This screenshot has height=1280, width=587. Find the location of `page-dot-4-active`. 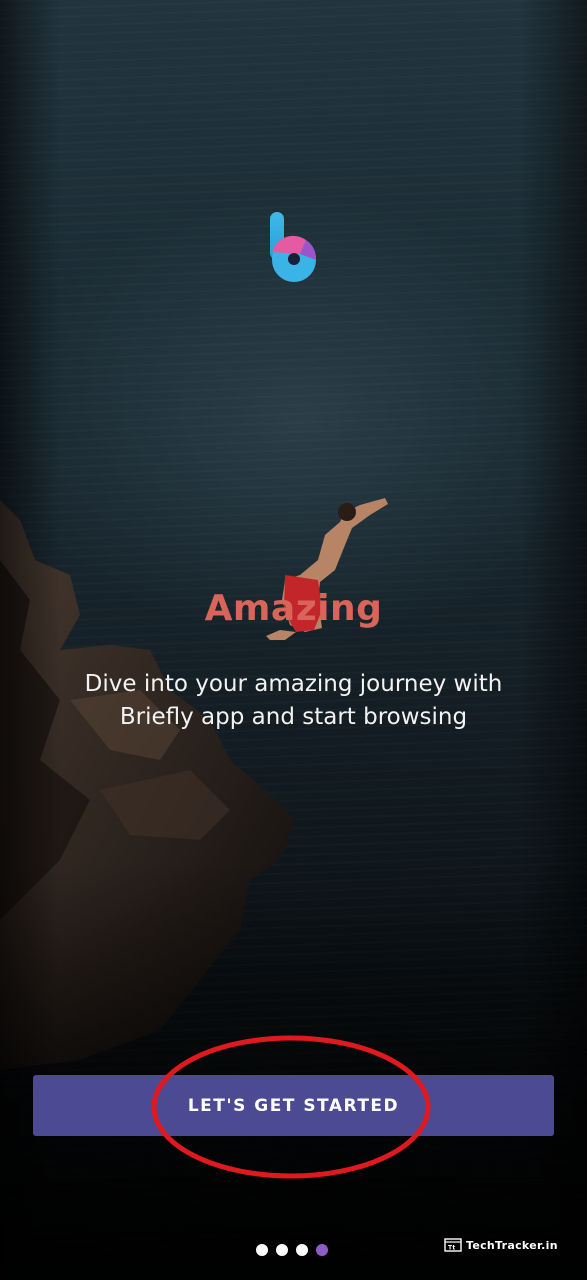

page-dot-4-active is located at coordinates (322, 1250).